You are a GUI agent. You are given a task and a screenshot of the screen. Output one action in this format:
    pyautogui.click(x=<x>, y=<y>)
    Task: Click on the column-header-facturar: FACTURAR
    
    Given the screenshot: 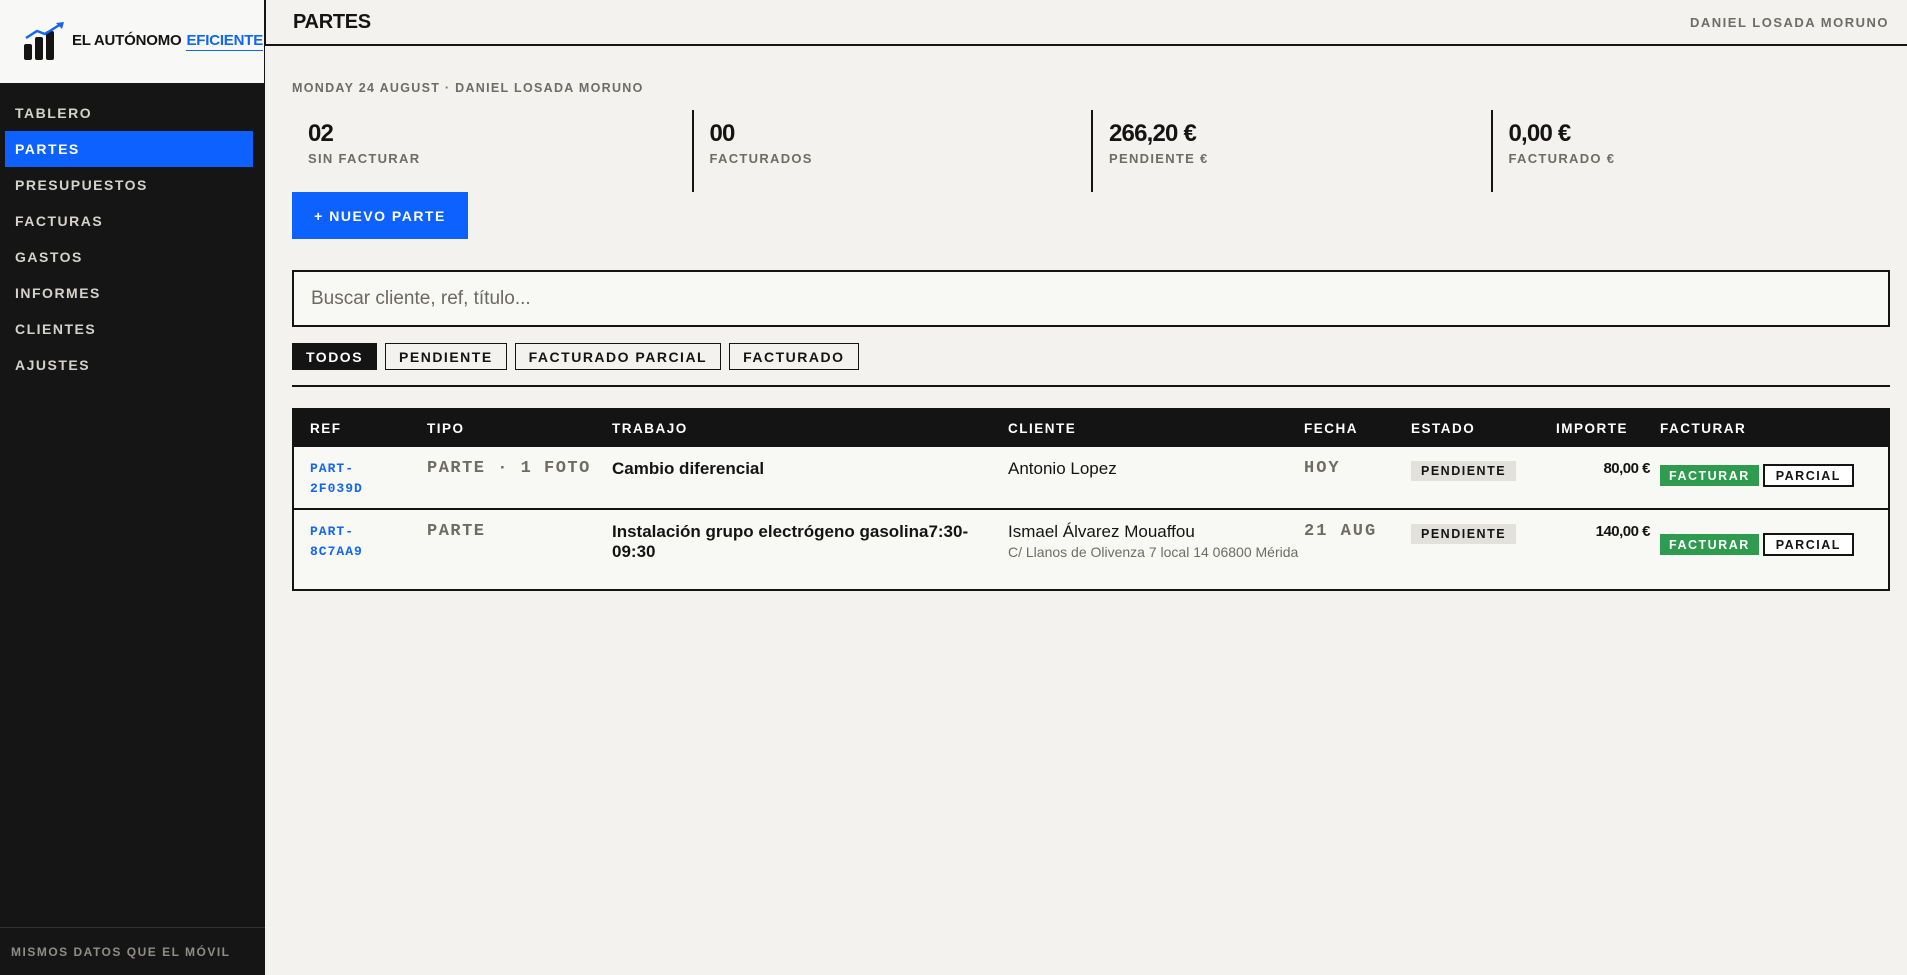 What is the action you would take?
    pyautogui.click(x=1703, y=428)
    